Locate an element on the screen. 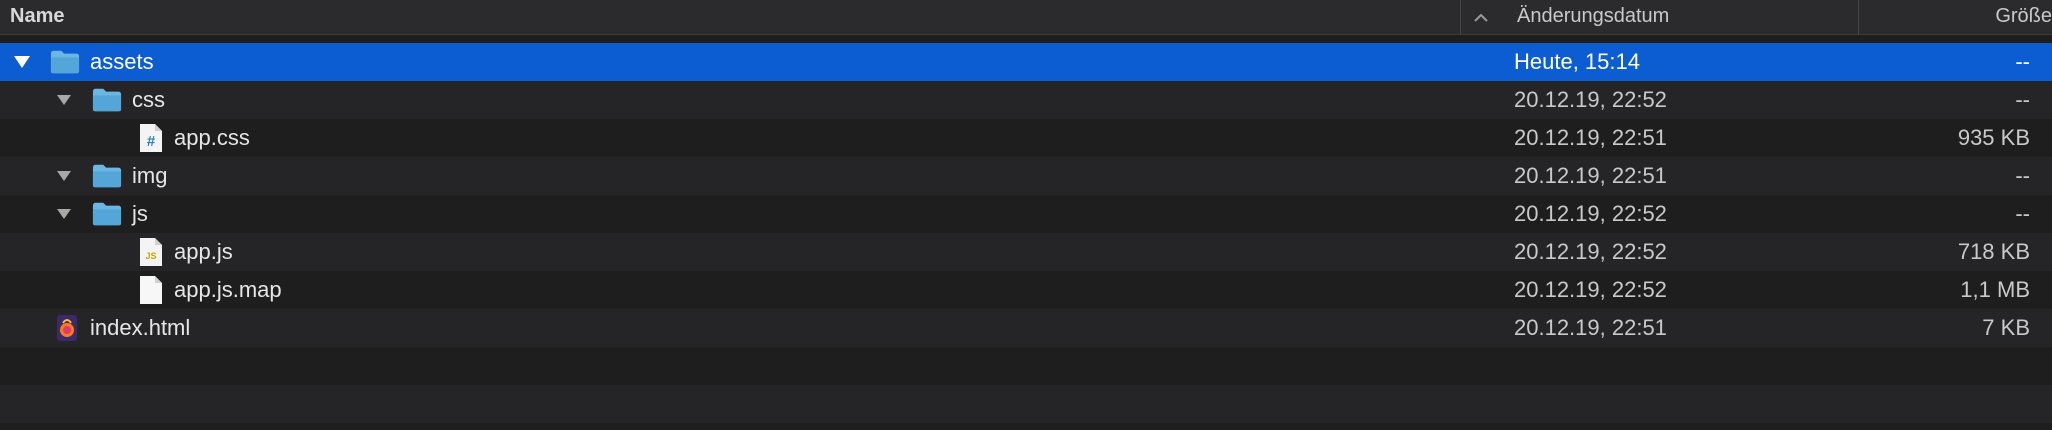 The width and height of the screenshot is (2052, 430). file-name: js is located at coordinates (140, 213).